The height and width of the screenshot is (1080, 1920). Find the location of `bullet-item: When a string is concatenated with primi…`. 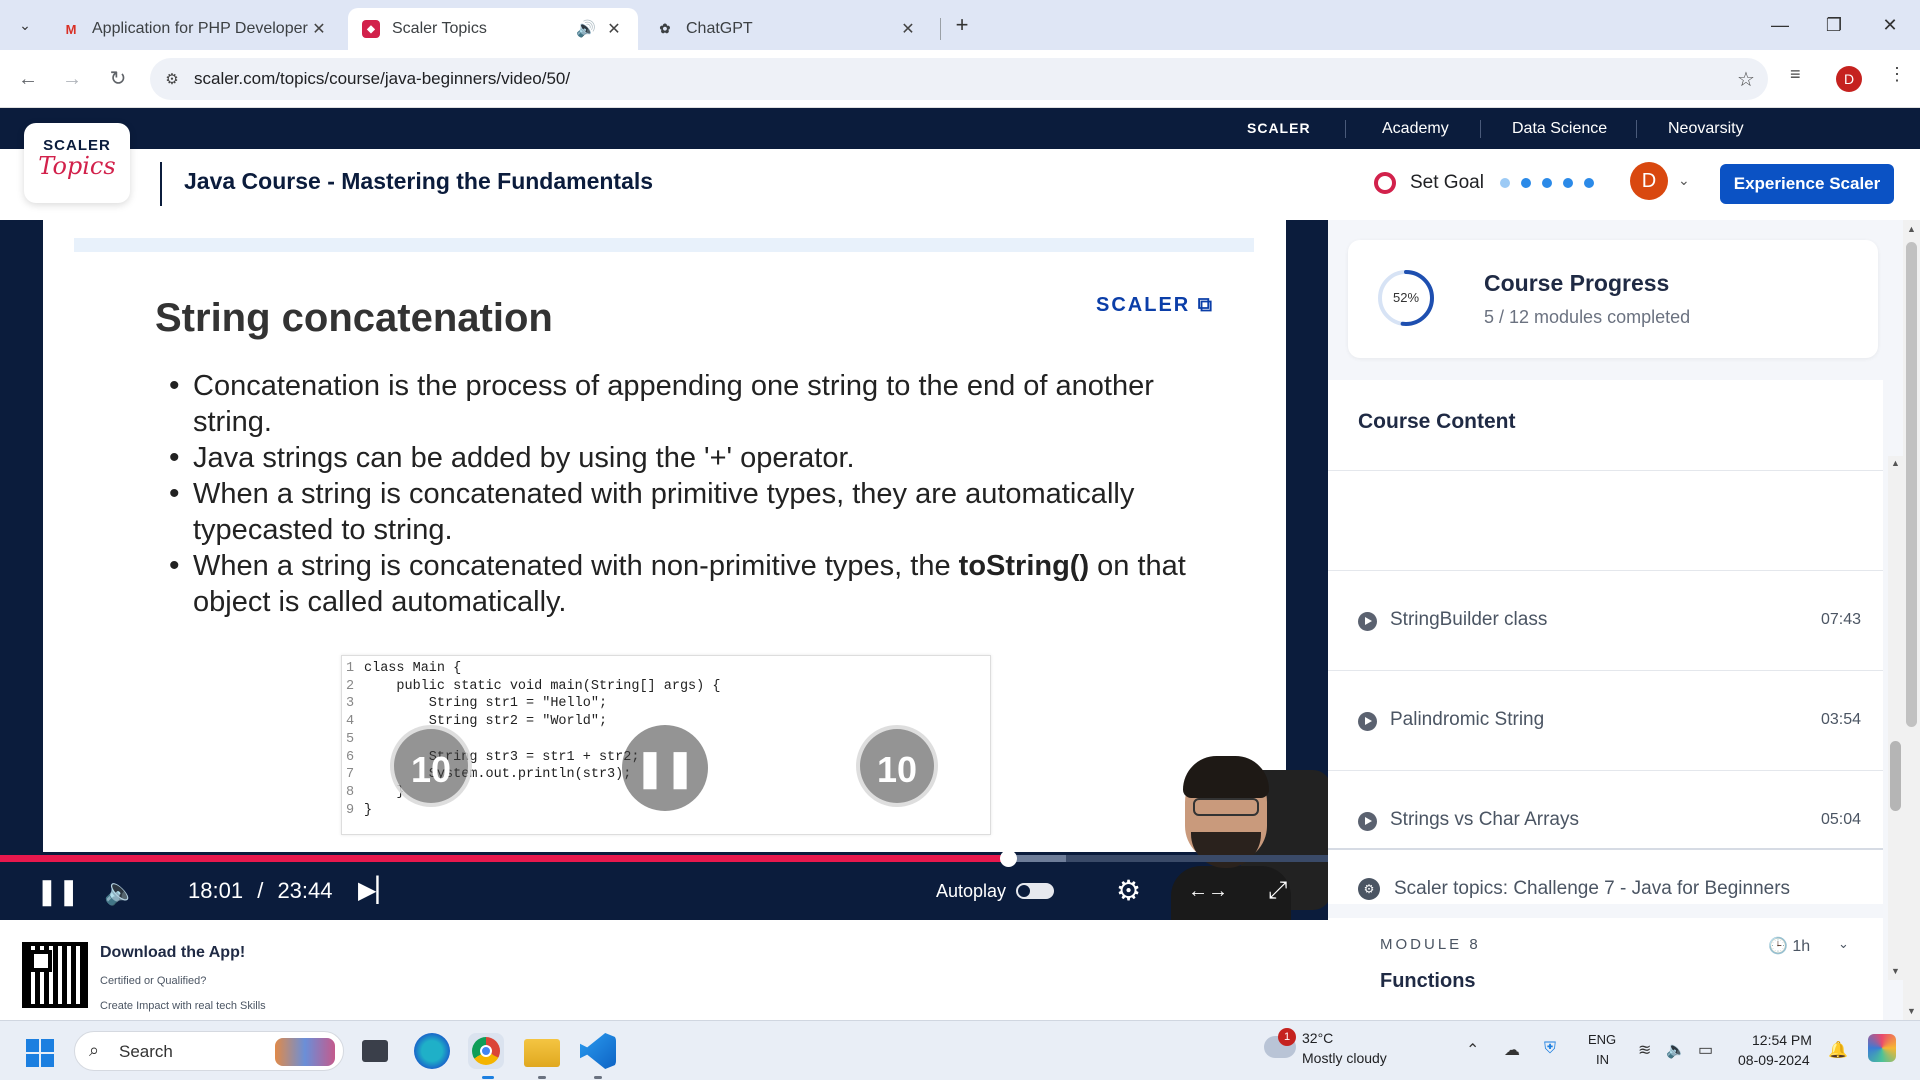

bullet-item: When a string is concatenated with primi… is located at coordinates (699, 512).